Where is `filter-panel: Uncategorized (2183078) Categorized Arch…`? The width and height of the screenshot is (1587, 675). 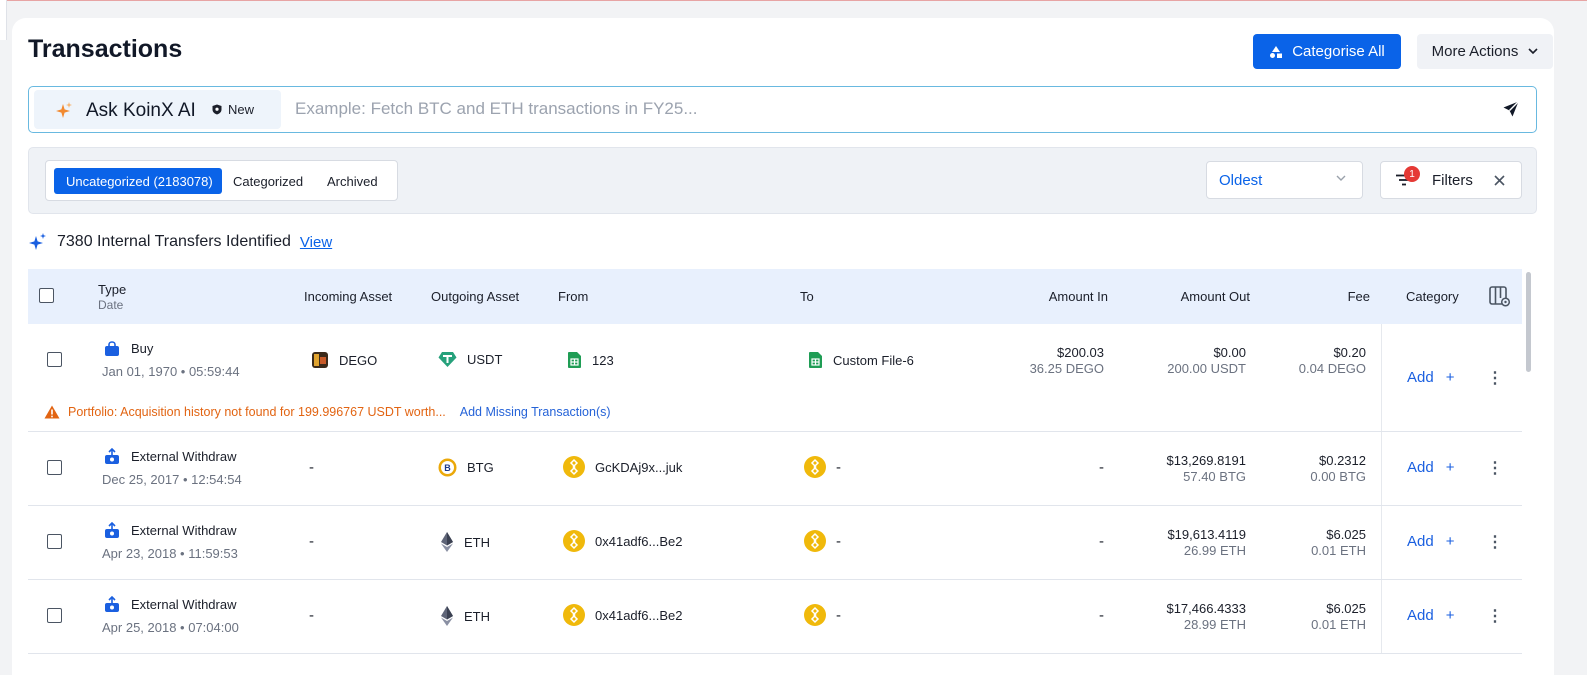 filter-panel: Uncategorized (2183078) Categorized Arch… is located at coordinates (782, 180).